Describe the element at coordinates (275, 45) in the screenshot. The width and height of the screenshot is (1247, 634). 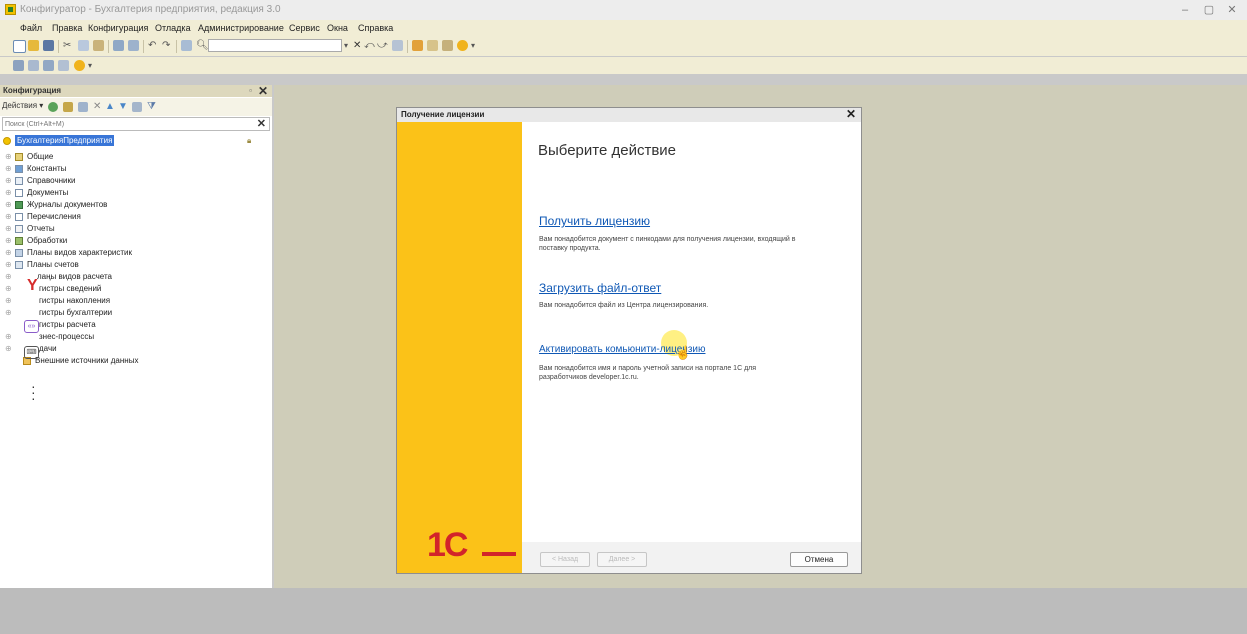
I see `toolbar-search-input` at that location.